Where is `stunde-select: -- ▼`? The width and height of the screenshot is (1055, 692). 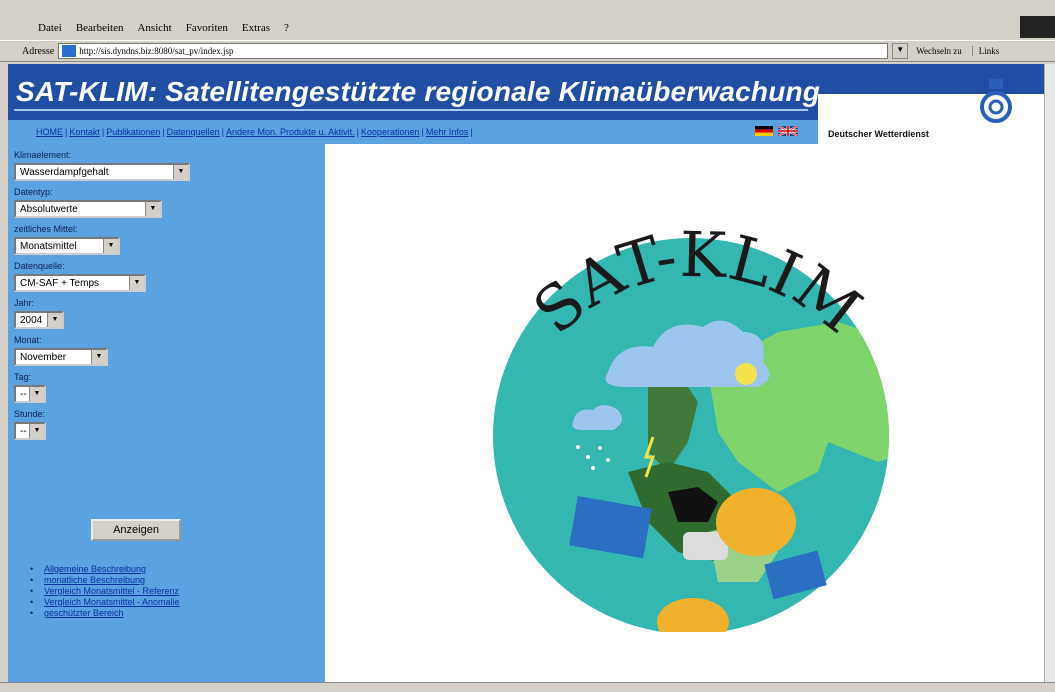
stunde-select: -- ▼ is located at coordinates (30, 431).